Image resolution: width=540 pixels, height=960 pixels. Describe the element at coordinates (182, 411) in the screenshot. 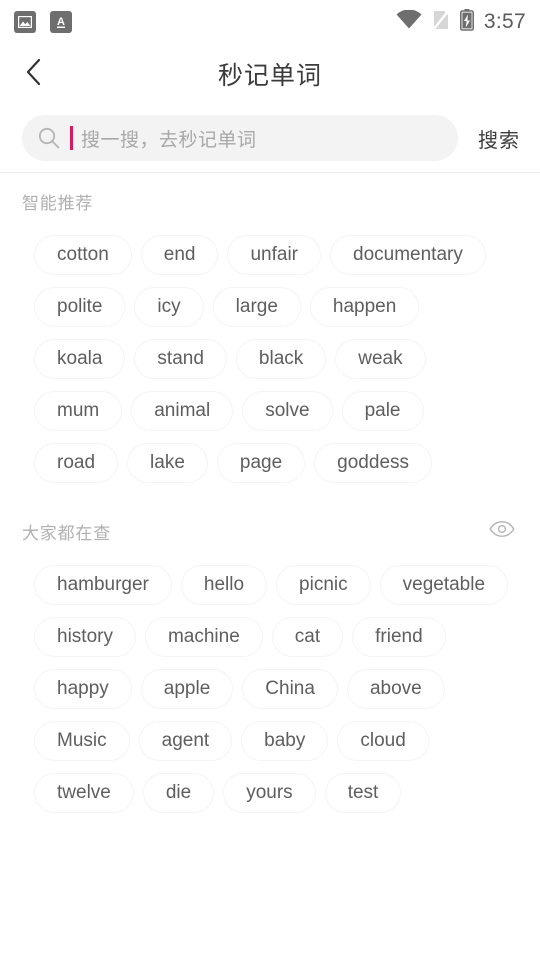

I see `tag-chip: animal` at that location.